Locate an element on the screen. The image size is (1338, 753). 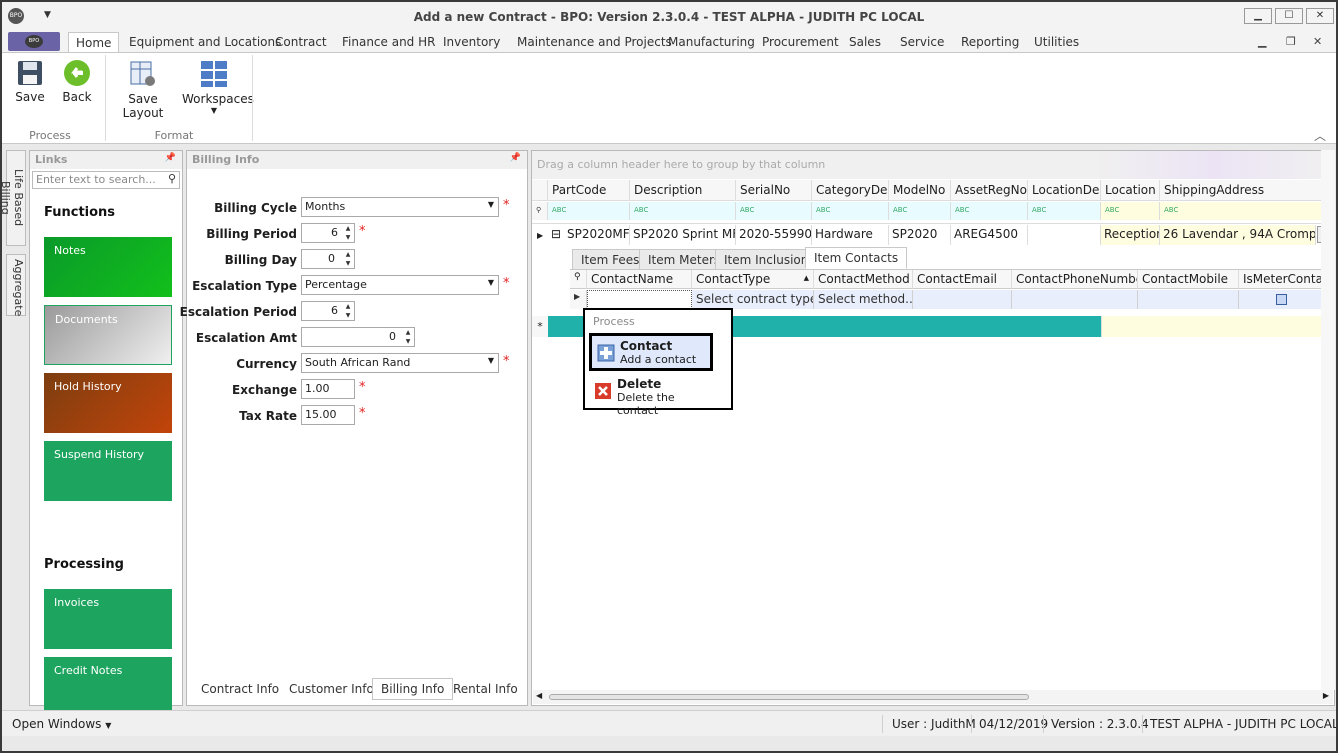
column-header-modelno: ModelNo is located at coordinates (920, 190).